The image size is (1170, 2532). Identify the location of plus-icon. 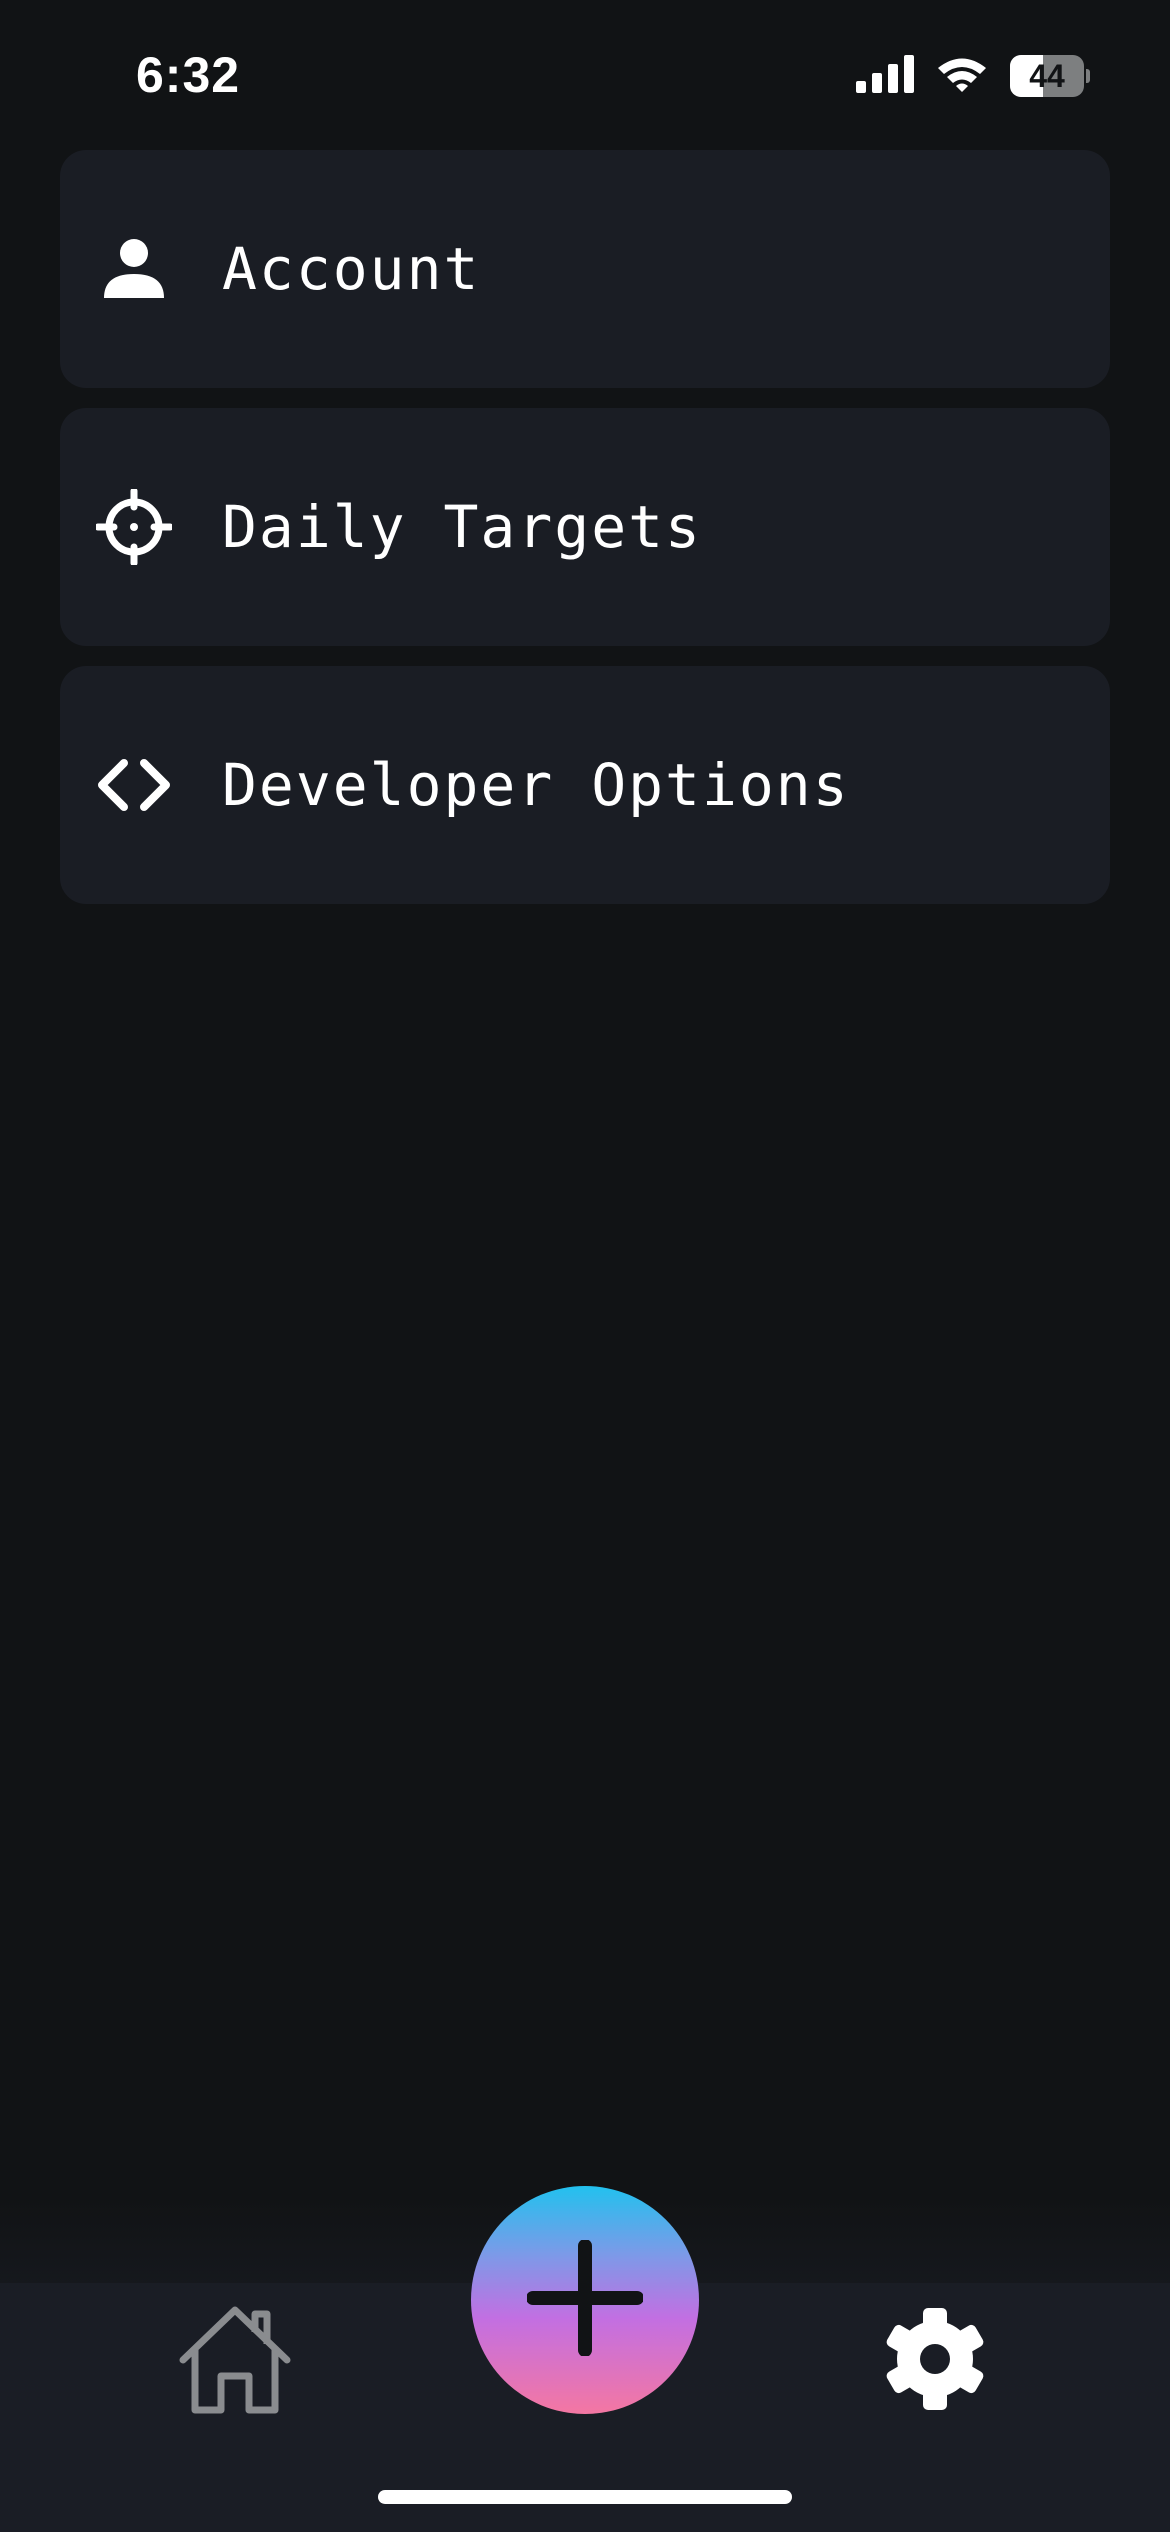
(585, 2299).